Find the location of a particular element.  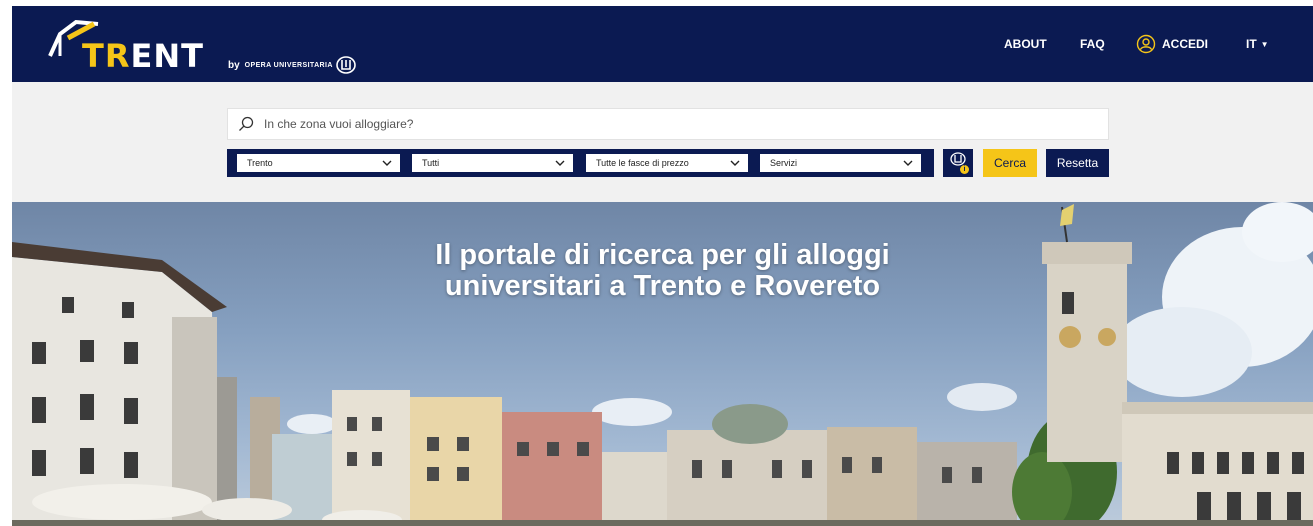

search-button: Cerca is located at coordinates (1010, 163).